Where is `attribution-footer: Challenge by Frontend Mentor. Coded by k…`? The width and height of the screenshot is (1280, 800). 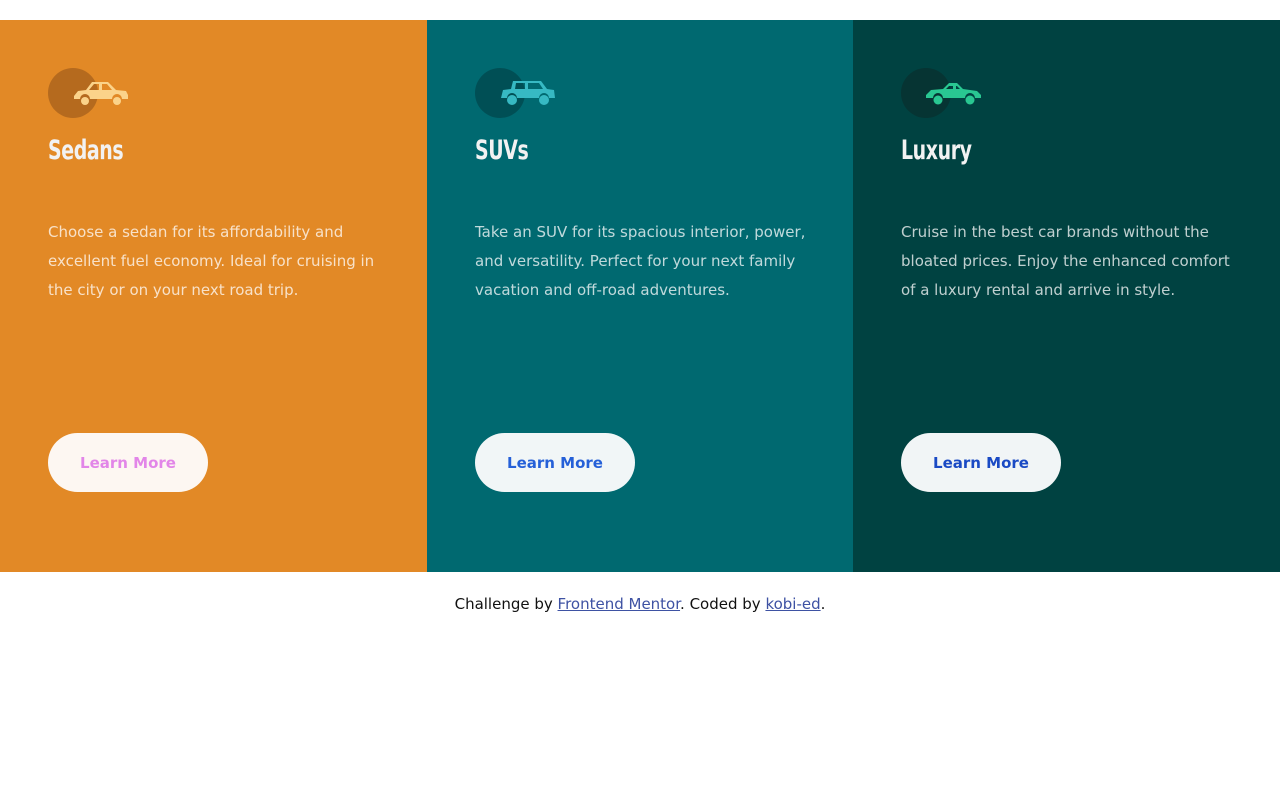
attribution-footer: Challenge by Frontend Mentor. Coded by k… is located at coordinates (640, 604).